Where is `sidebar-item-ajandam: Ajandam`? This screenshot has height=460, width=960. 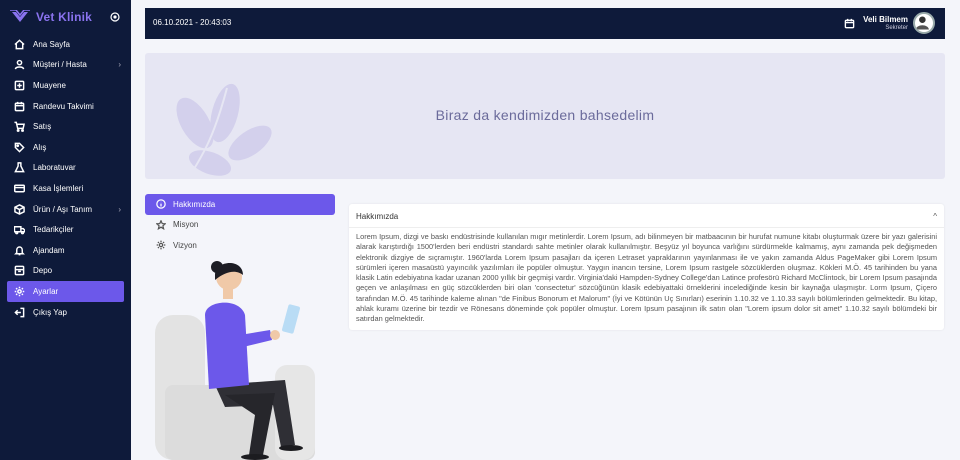
sidebar-item-ajandam: Ajandam is located at coordinates (65, 250).